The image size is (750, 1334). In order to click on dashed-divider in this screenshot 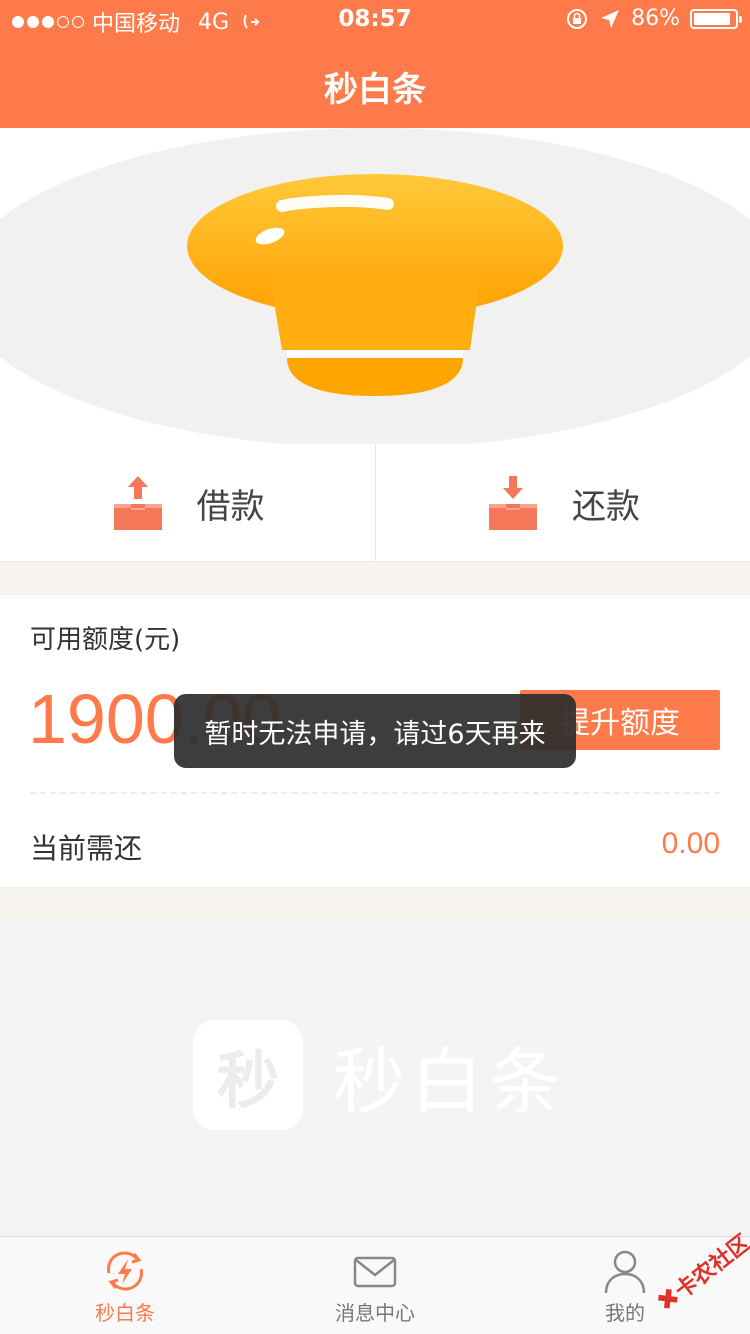, I will do `click(375, 793)`.